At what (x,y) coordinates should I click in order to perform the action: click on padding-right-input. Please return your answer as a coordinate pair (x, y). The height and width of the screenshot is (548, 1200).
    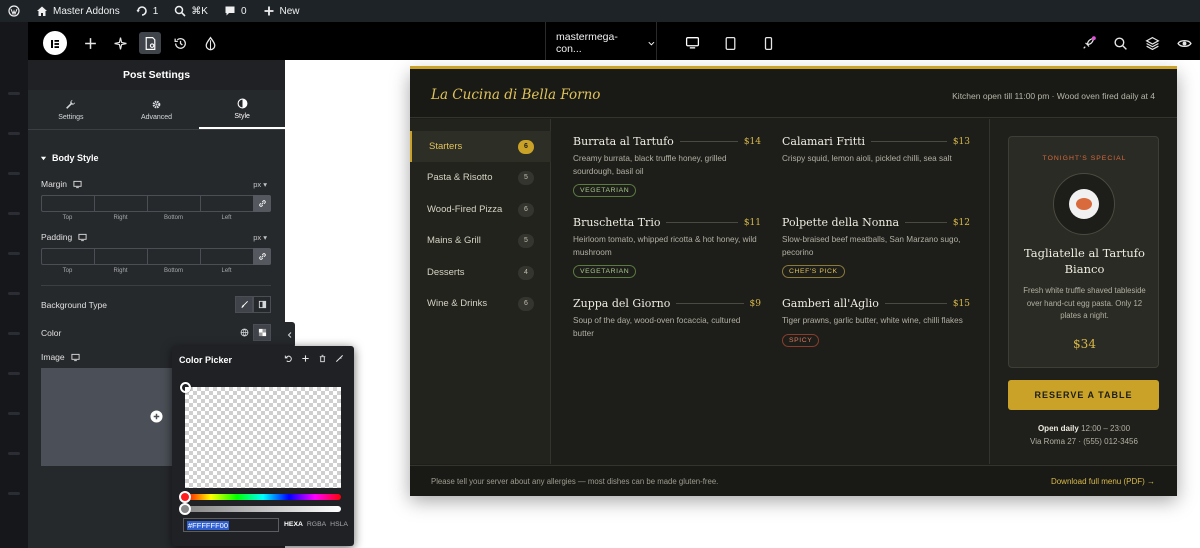
    Looking at the image, I should click on (120, 256).